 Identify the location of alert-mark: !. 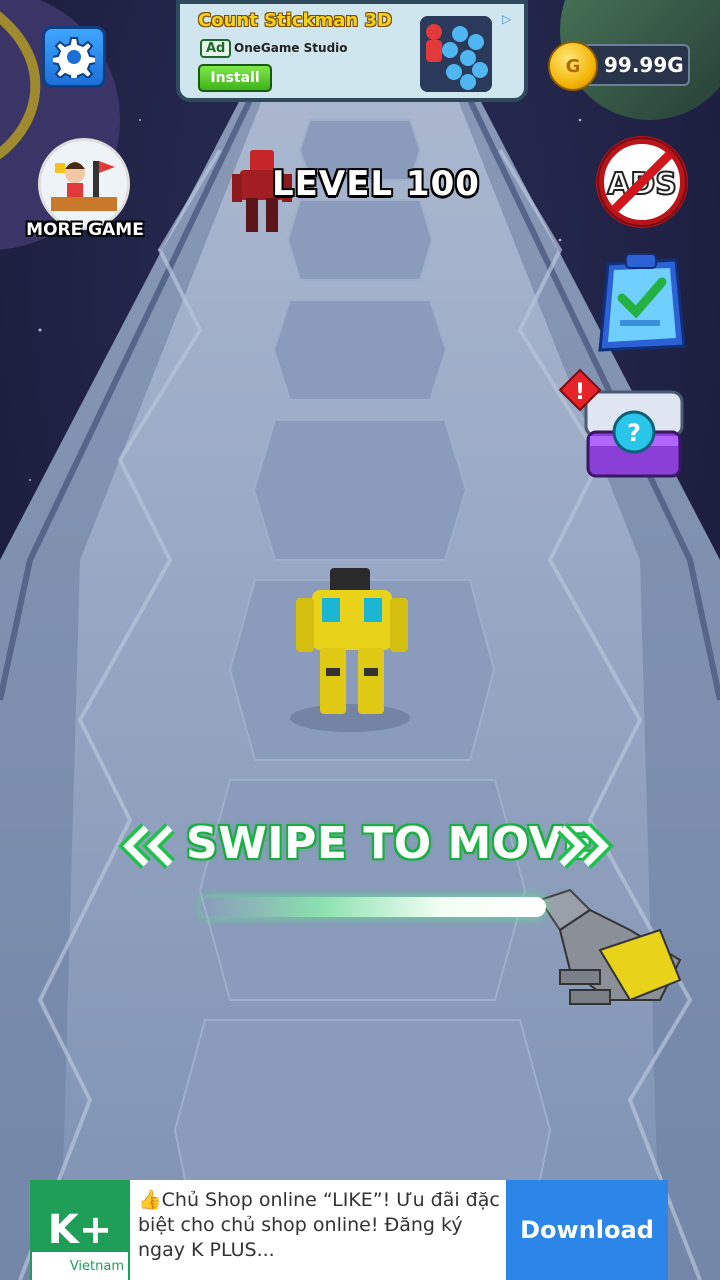
(580, 392).